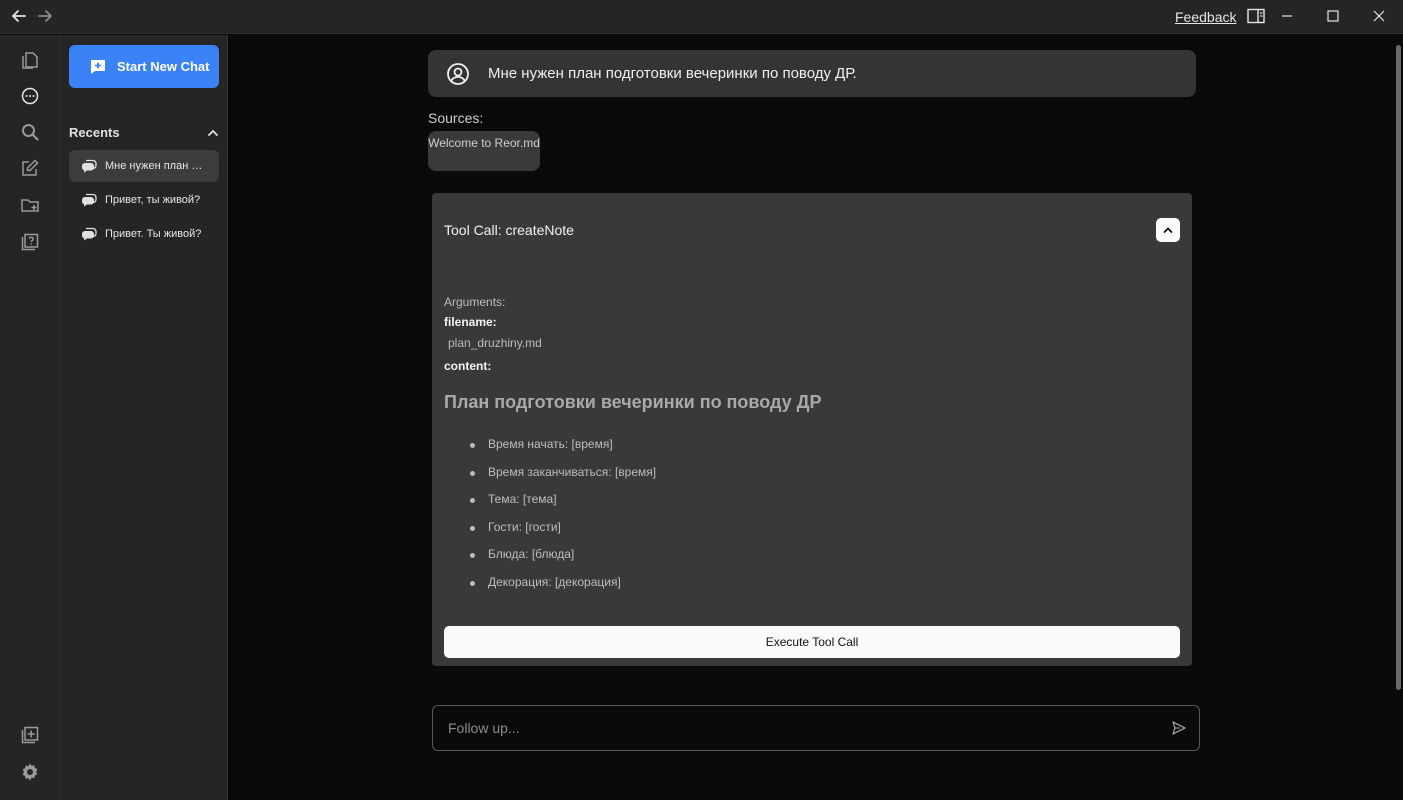 This screenshot has width=1403, height=800. Describe the element at coordinates (1379, 16) in the screenshot. I see `close-icon` at that location.